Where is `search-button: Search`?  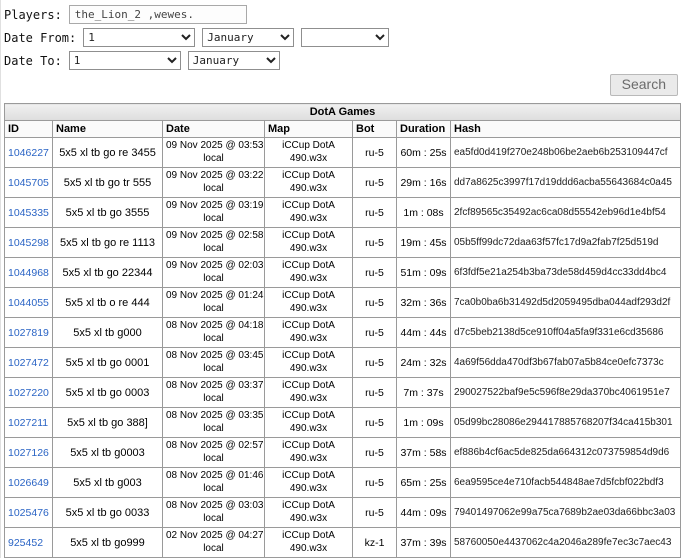 search-button: Search is located at coordinates (643, 85).